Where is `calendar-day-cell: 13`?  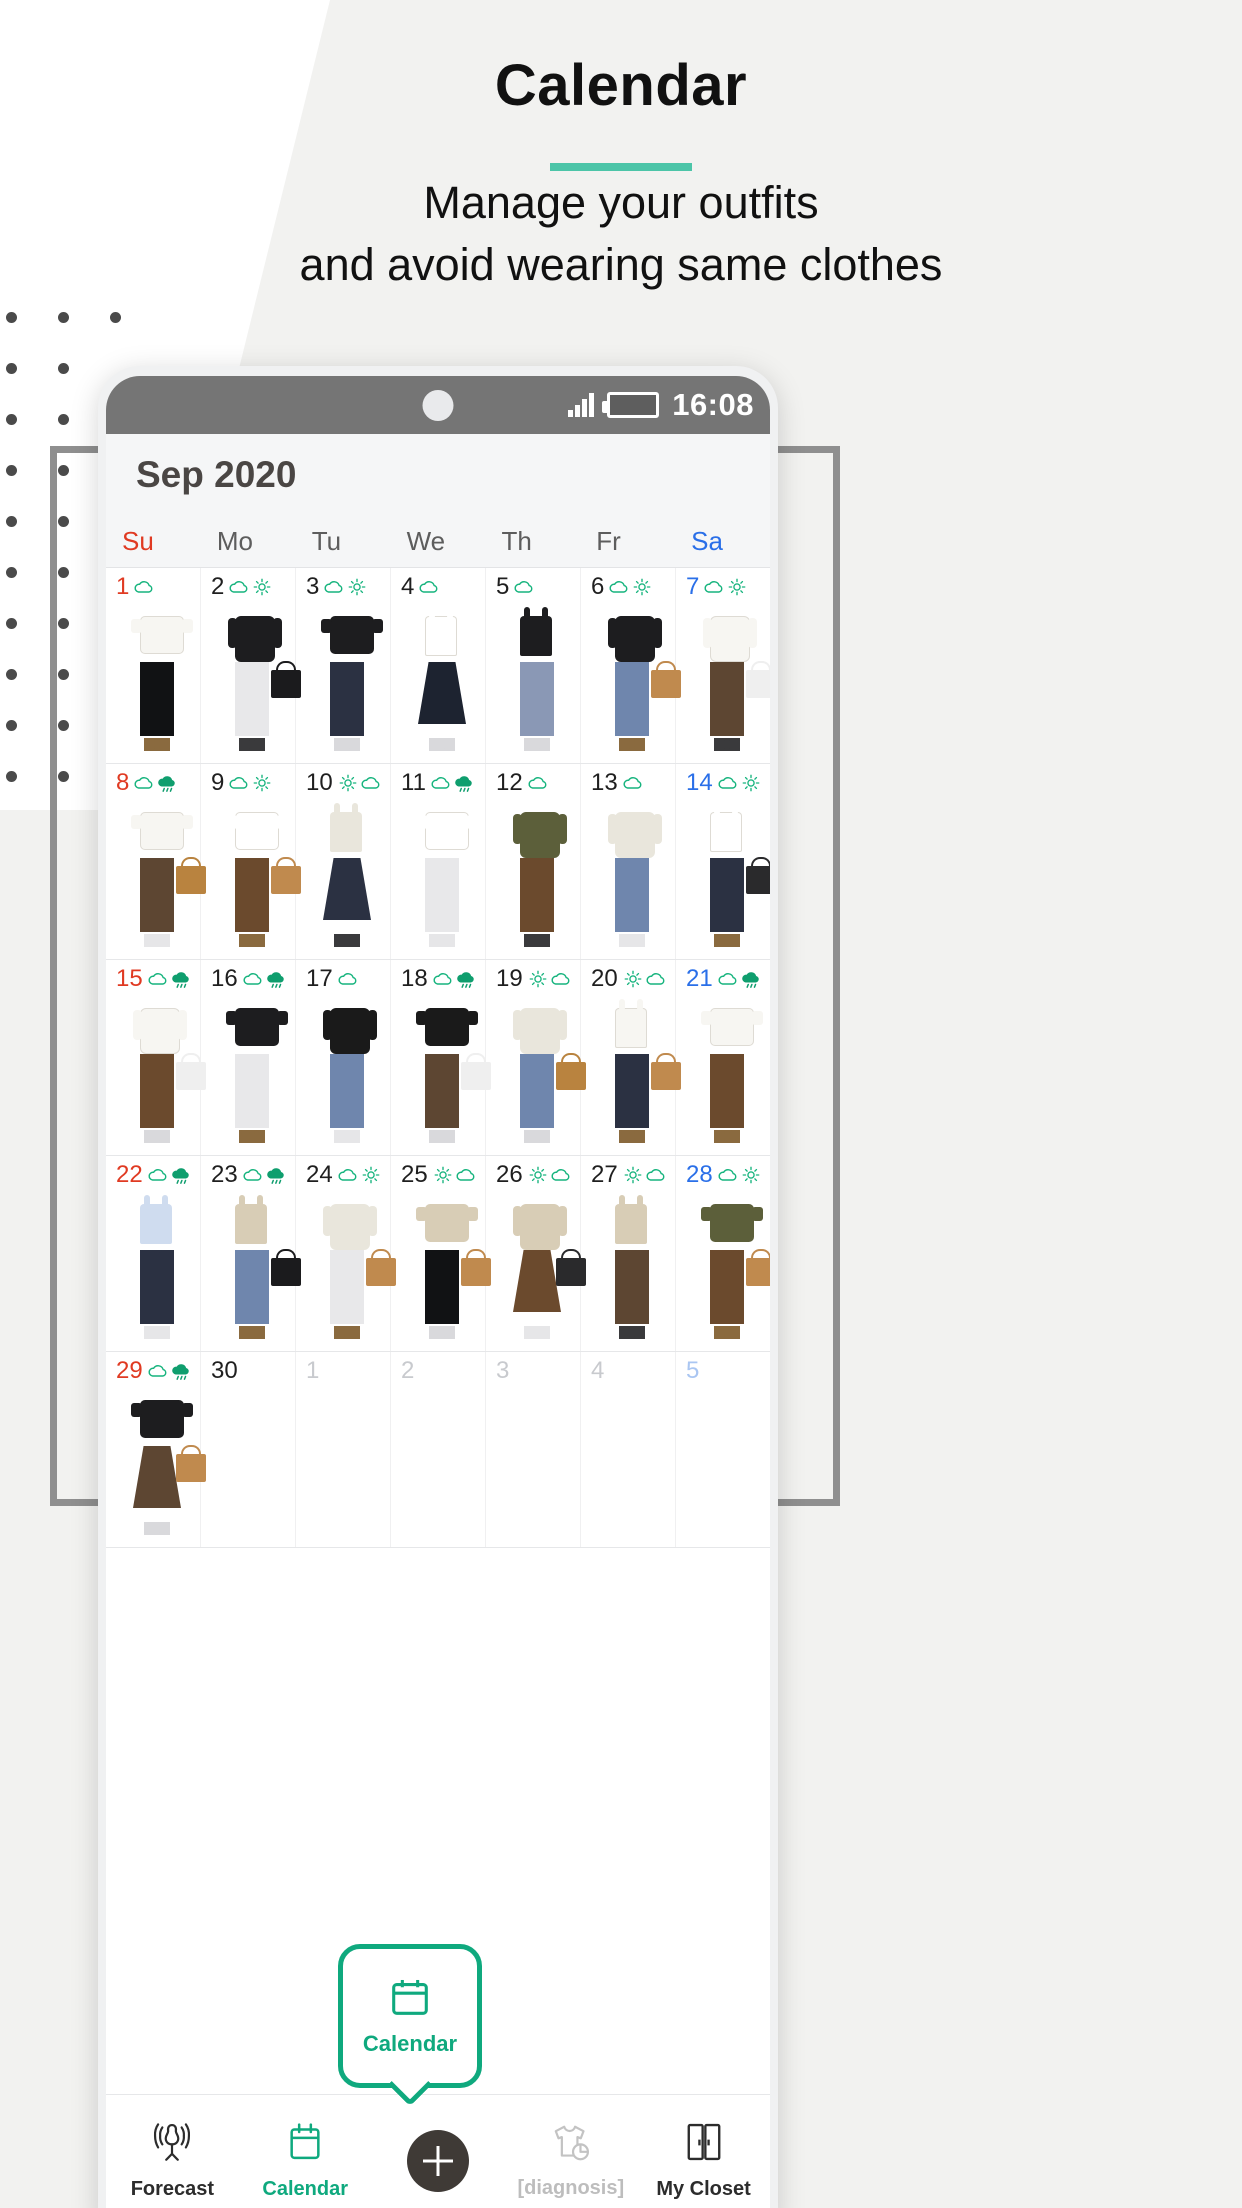 calendar-day-cell: 13 is located at coordinates (628, 861).